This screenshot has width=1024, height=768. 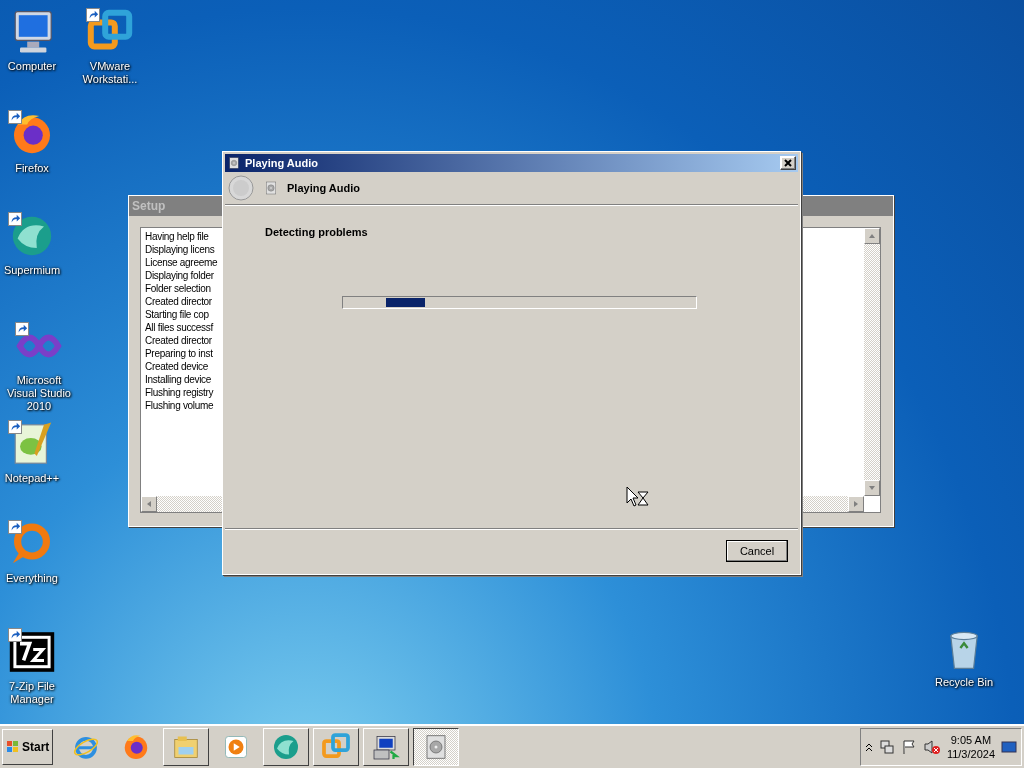 What do you see at coordinates (32, 578) in the screenshot?
I see `desktop-icon-label: Everything` at bounding box center [32, 578].